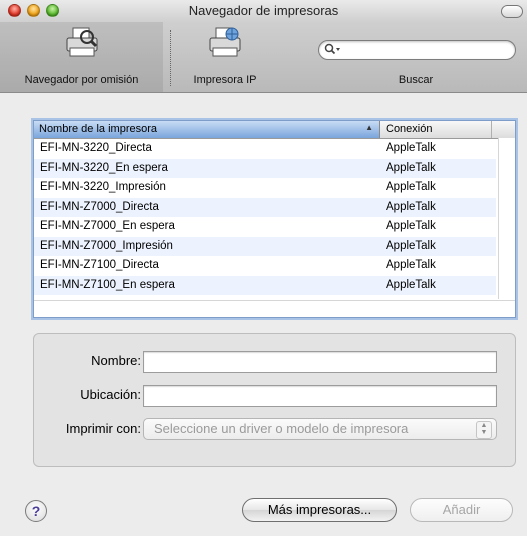 This screenshot has width=527, height=536. Describe the element at coordinates (207, 129) in the screenshot. I see `column-header-name: Nombre de la impresora ▲` at that location.